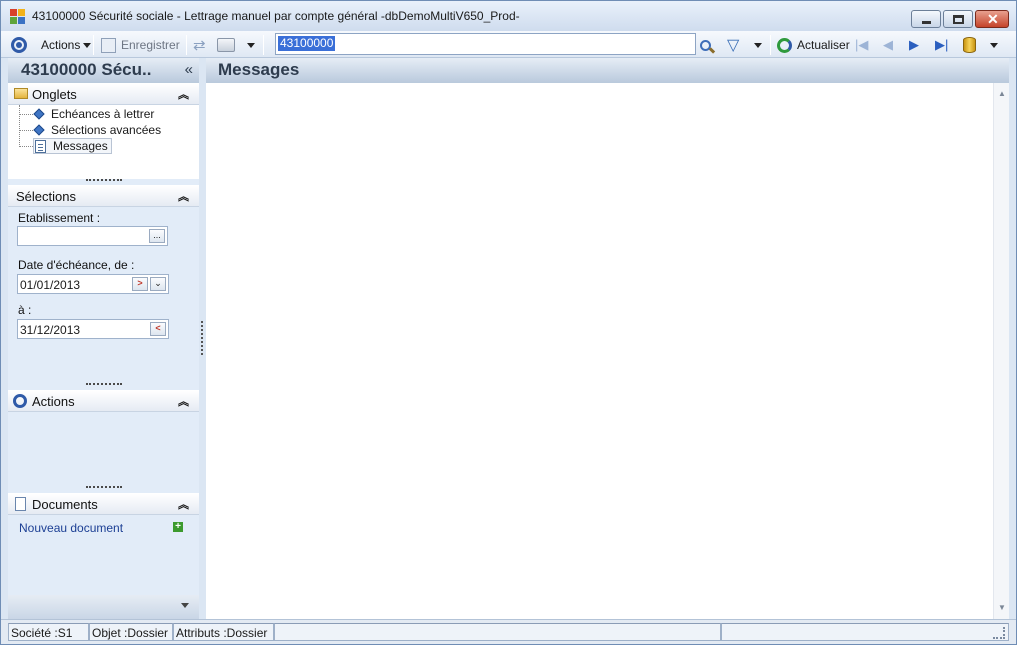 The height and width of the screenshot is (645, 1017). I want to click on refresh-label: Actualiser, so click(823, 45).